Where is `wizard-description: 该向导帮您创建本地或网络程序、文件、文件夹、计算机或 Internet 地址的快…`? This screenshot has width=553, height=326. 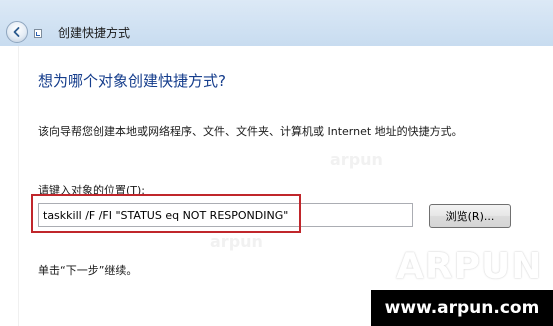
wizard-description: 该向导帮您创建本地或网络程序、文件、文件夹、计算机或 Internet 地址的快… is located at coordinates (250, 131).